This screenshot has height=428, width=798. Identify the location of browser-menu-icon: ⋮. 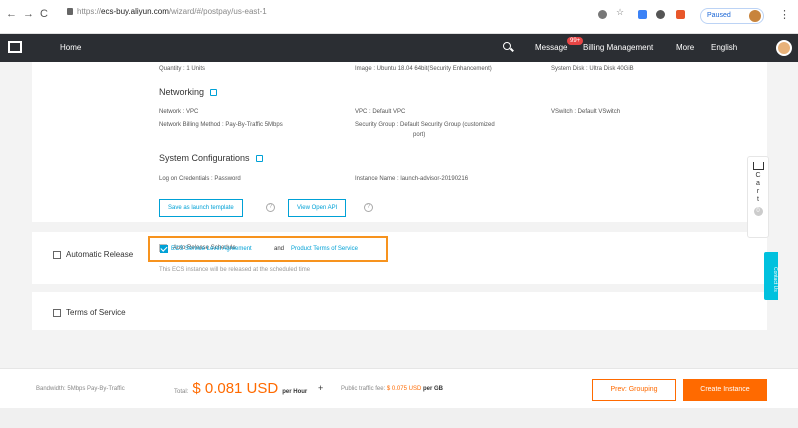
(784, 14).